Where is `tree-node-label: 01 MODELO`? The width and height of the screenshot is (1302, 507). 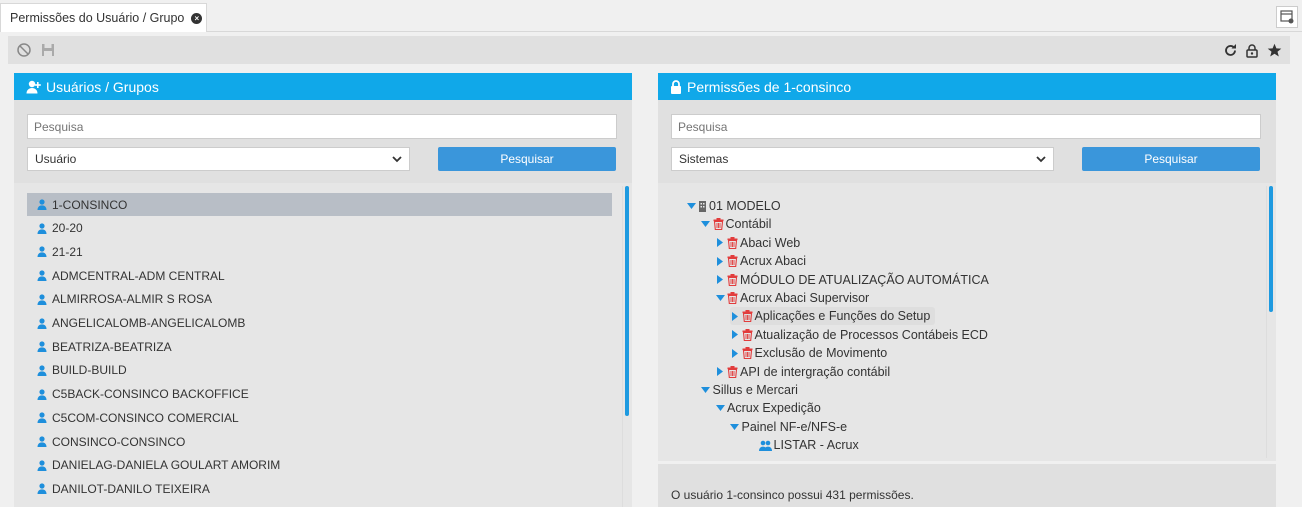 tree-node-label: 01 MODELO is located at coordinates (745, 206).